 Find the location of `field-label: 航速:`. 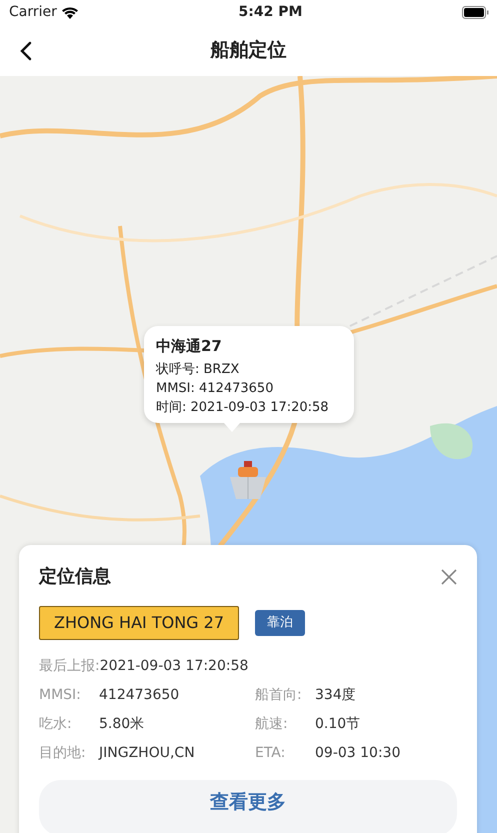

field-label: 航速: is located at coordinates (272, 724).